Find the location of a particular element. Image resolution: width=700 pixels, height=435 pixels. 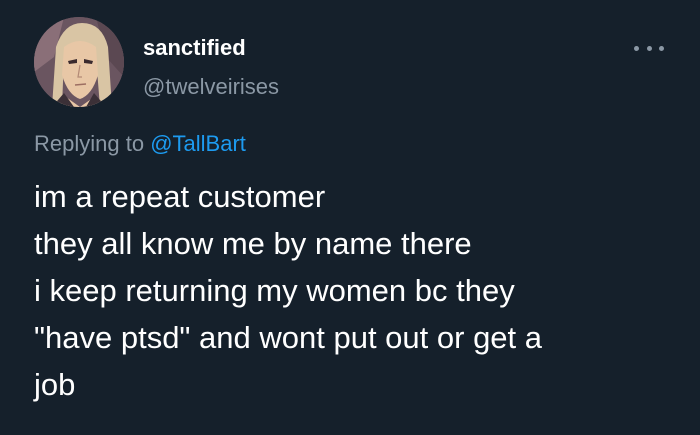

avatar-portrait-icon is located at coordinates (79, 62).